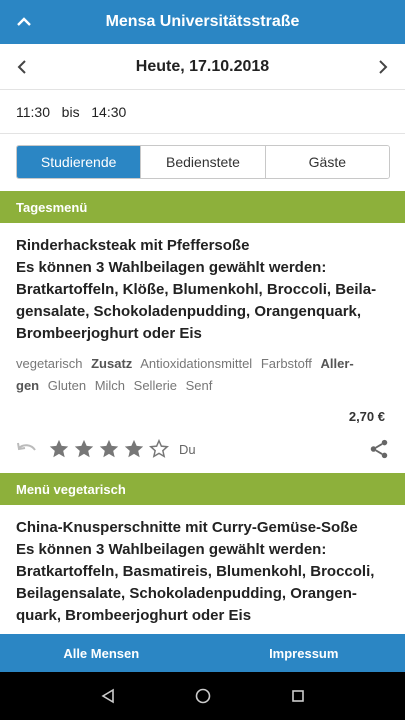 The image size is (405, 720). I want to click on meal-price: 2,70 €, so click(366, 416).